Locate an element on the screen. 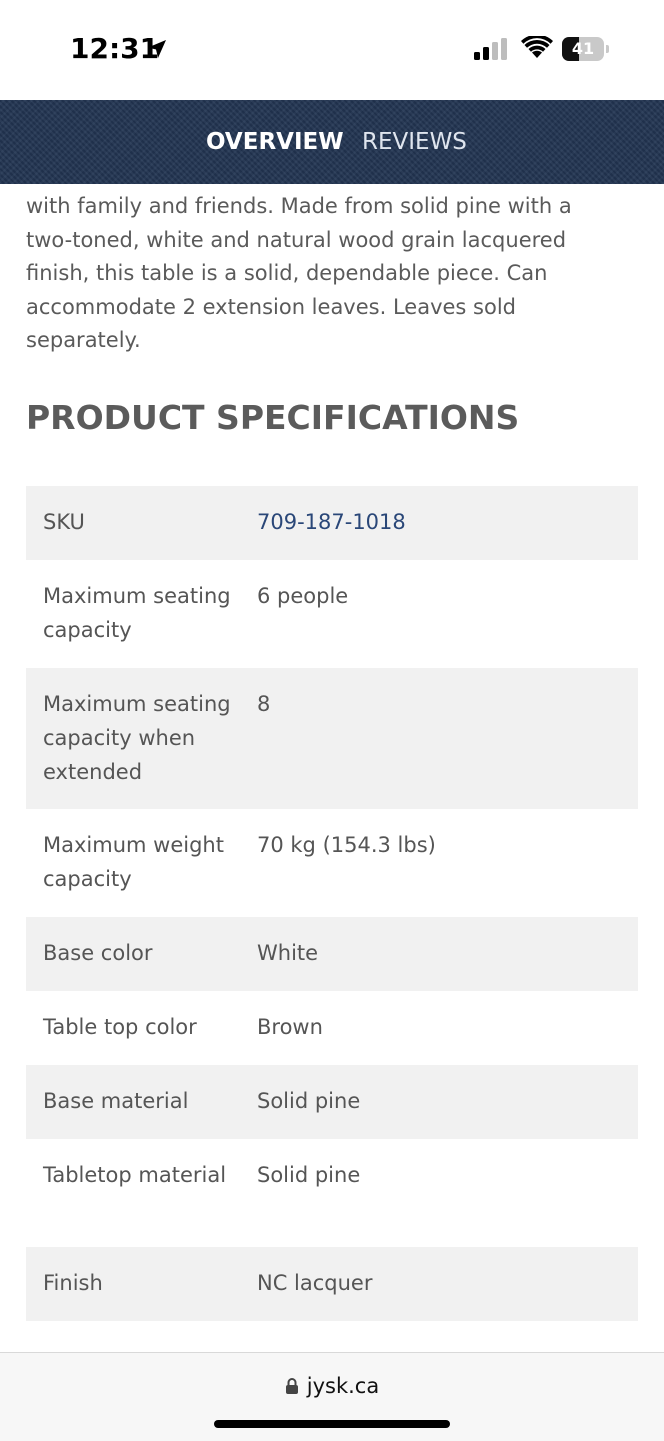 This screenshot has height=1441, width=664. spec-value: NC lacquer is located at coordinates (315, 1283).